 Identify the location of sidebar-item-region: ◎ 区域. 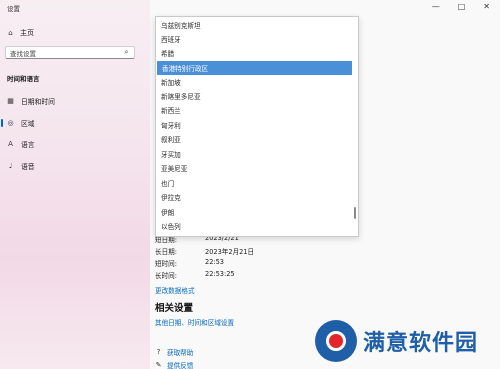
(75, 123).